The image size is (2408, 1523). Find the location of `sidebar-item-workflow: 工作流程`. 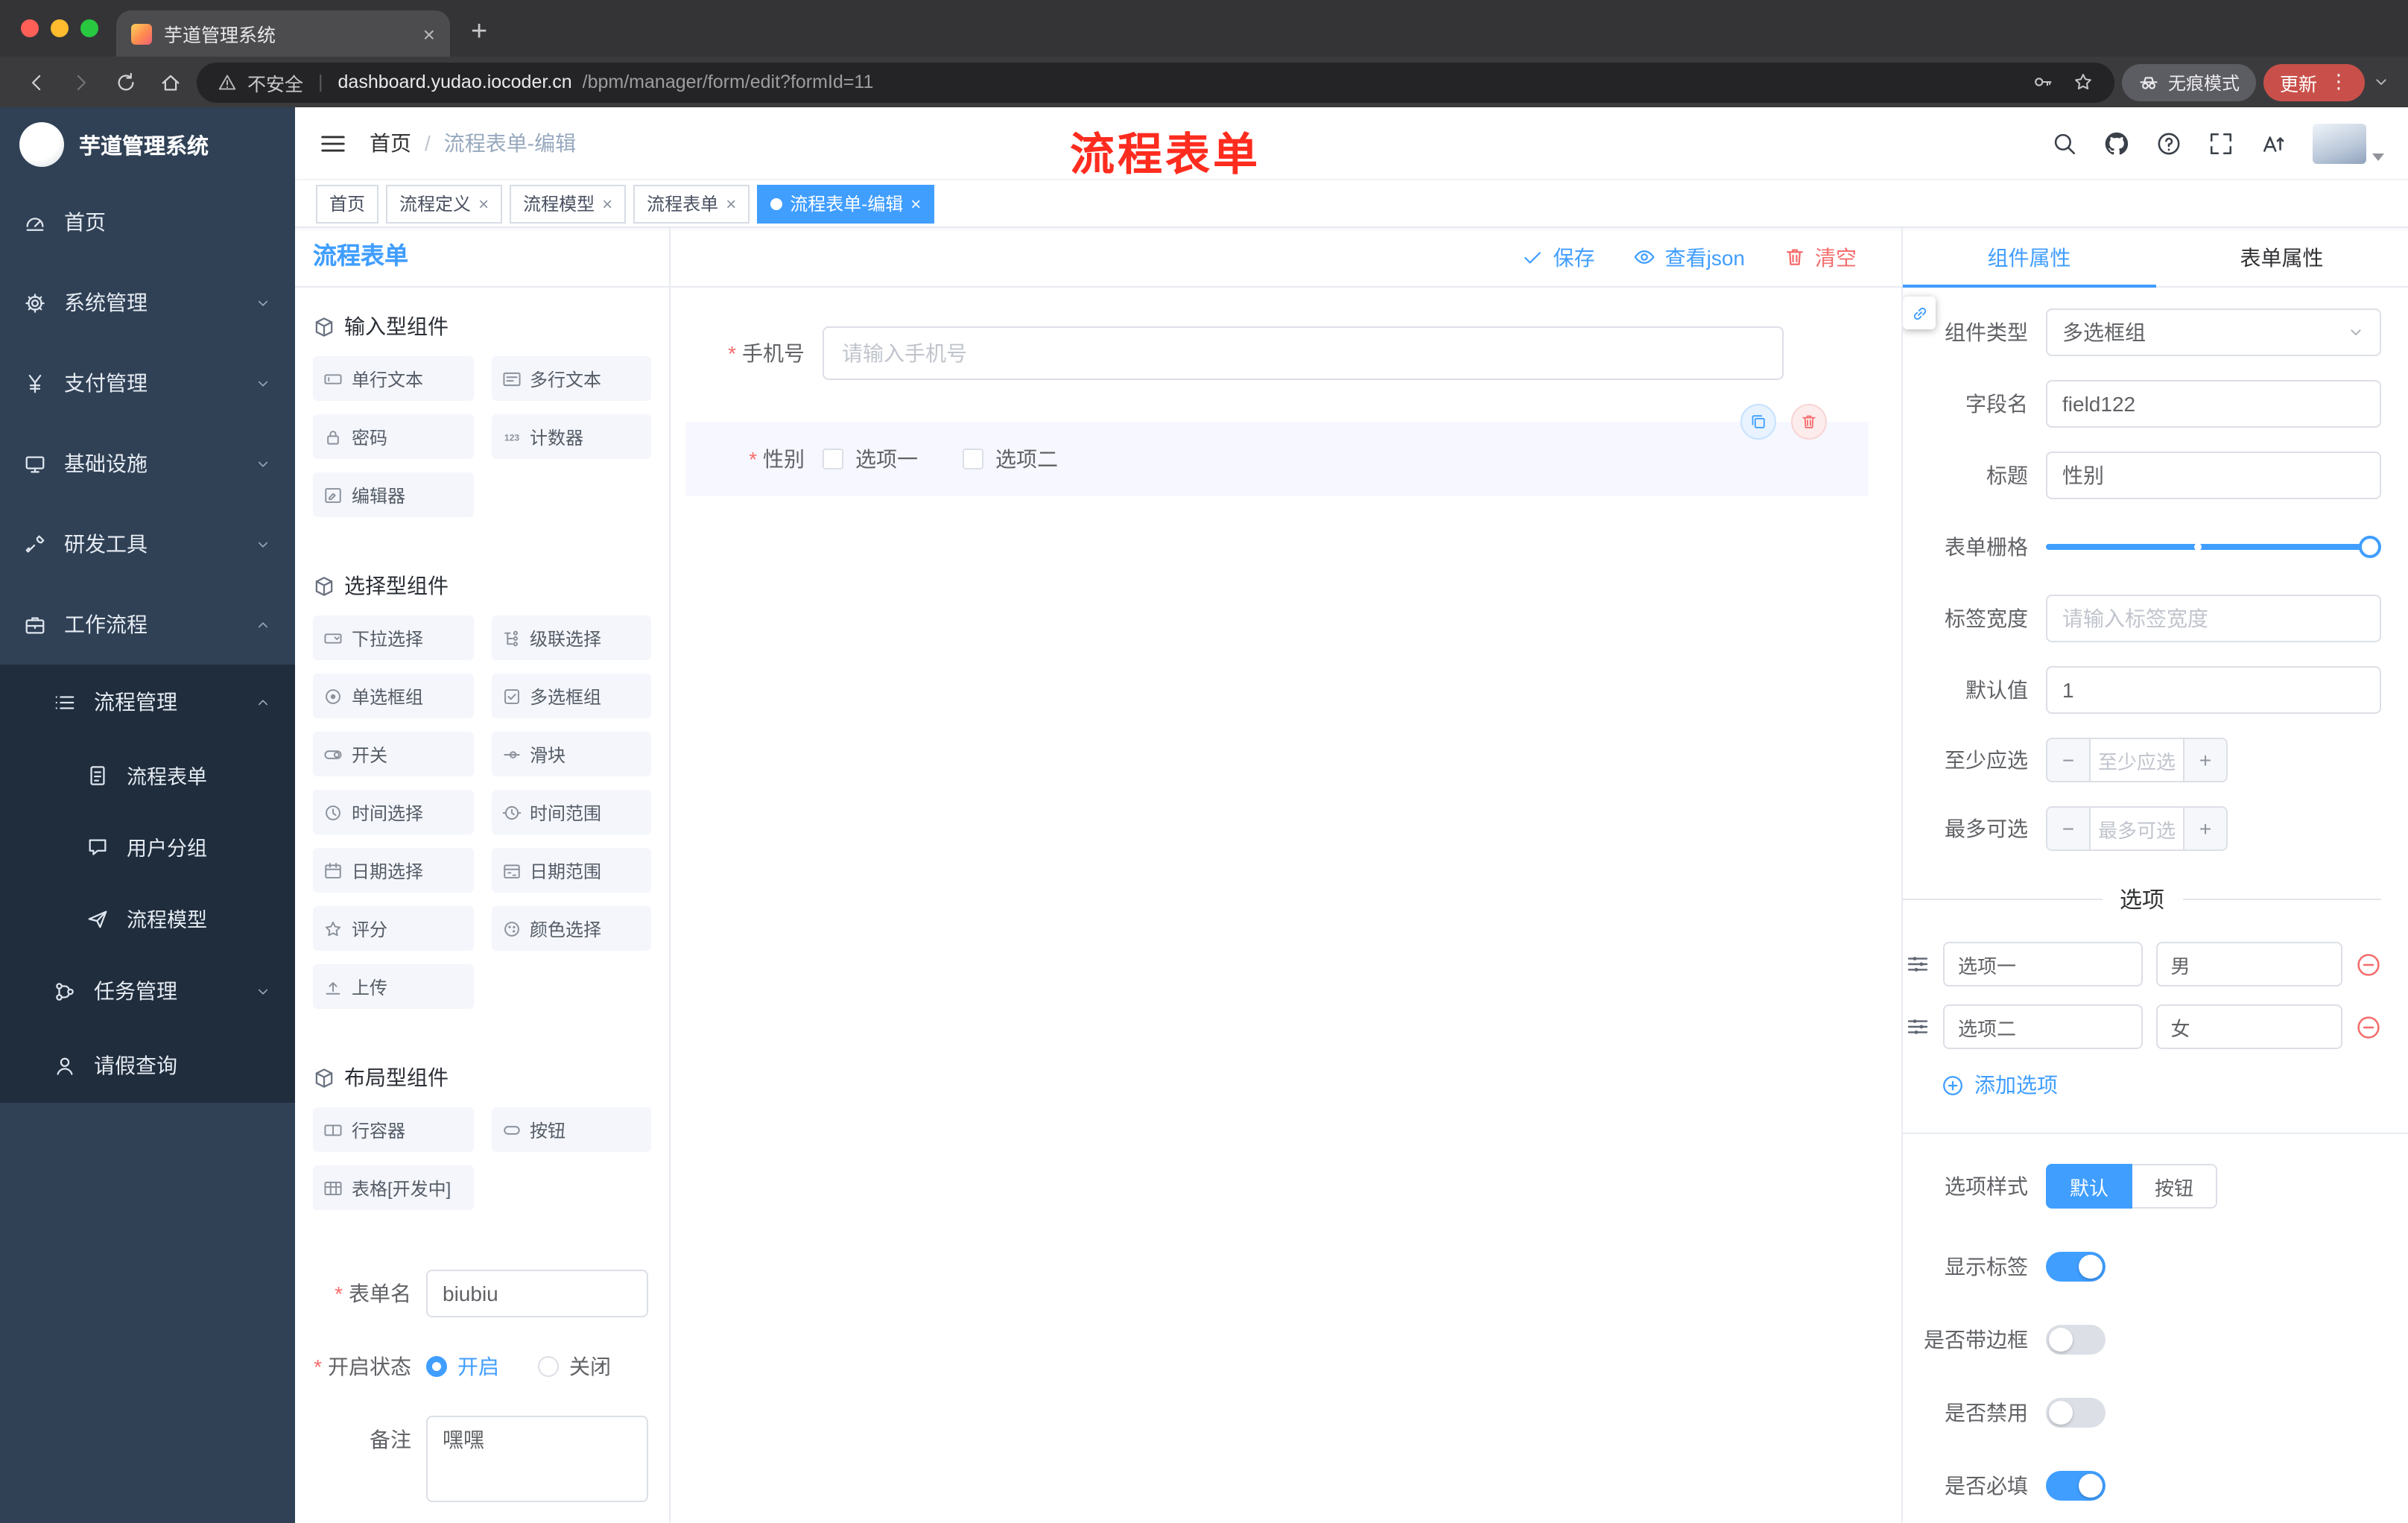

sidebar-item-workflow: 工作流程 is located at coordinates (147, 624).